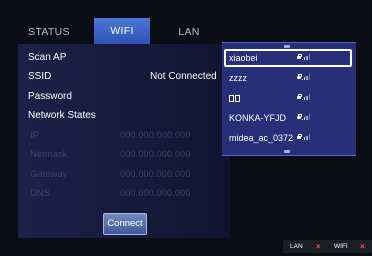 The width and height of the screenshot is (372, 256). I want to click on dns-value: 000.000.000.000, so click(155, 193).